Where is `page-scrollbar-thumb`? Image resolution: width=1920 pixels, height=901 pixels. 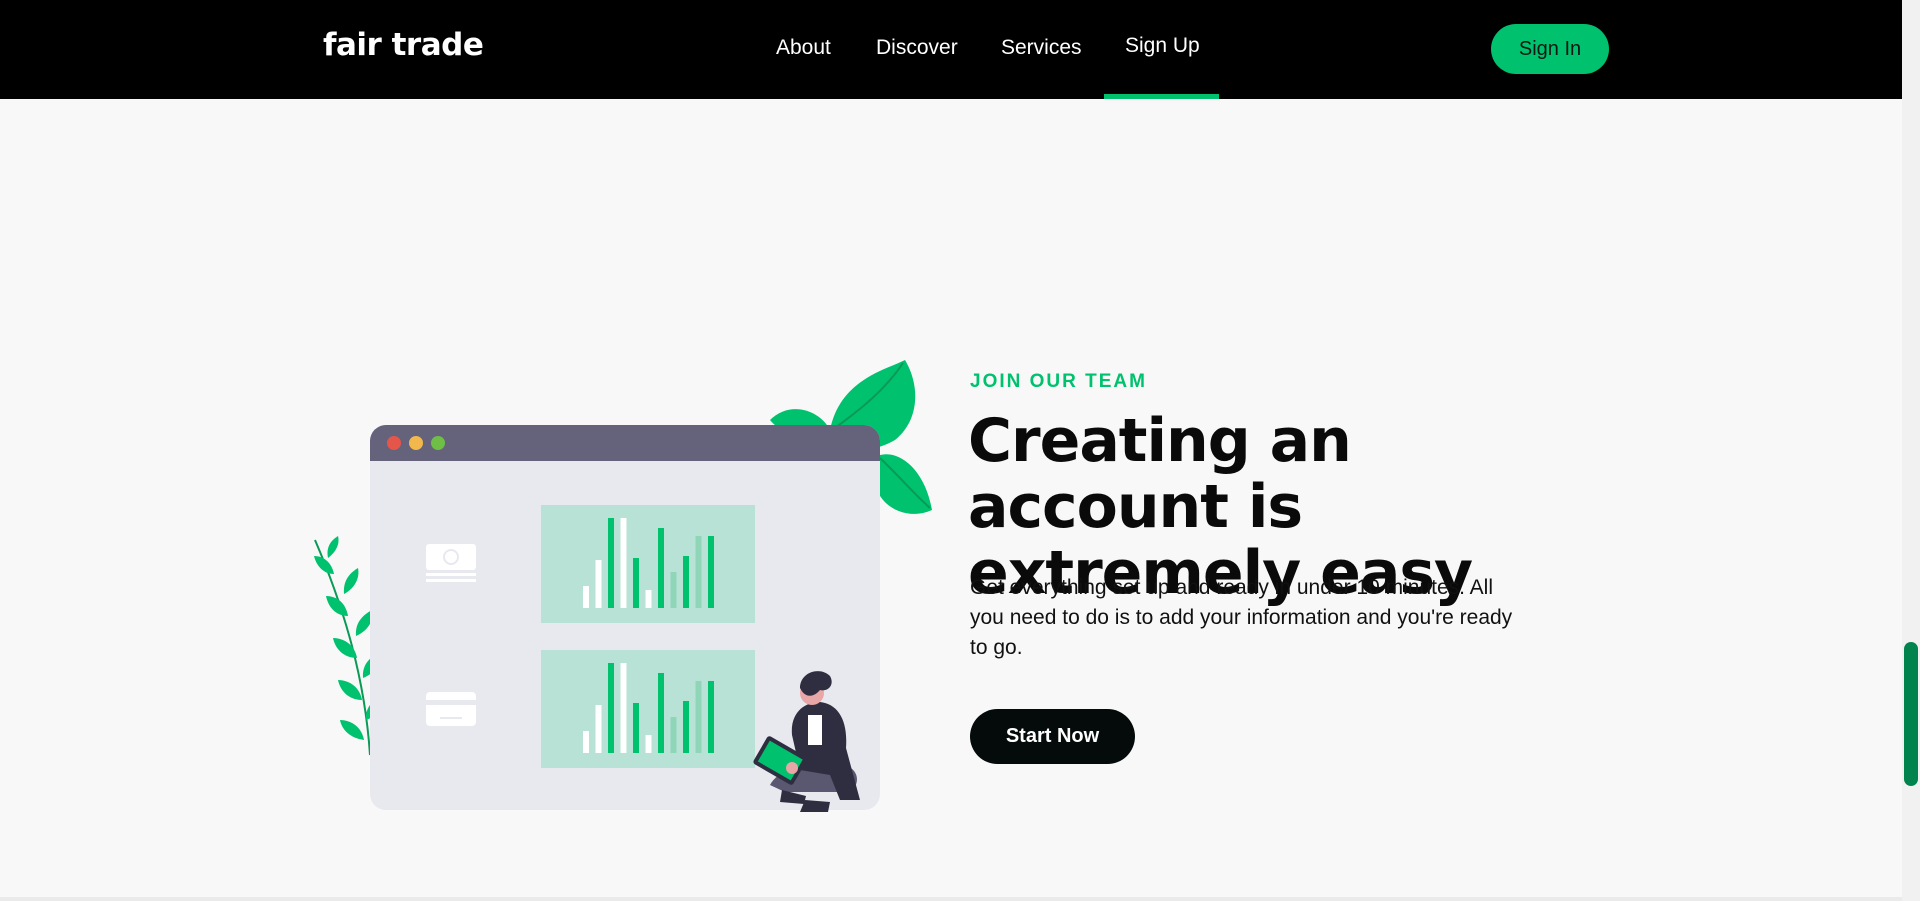 page-scrollbar-thumb is located at coordinates (1911, 714).